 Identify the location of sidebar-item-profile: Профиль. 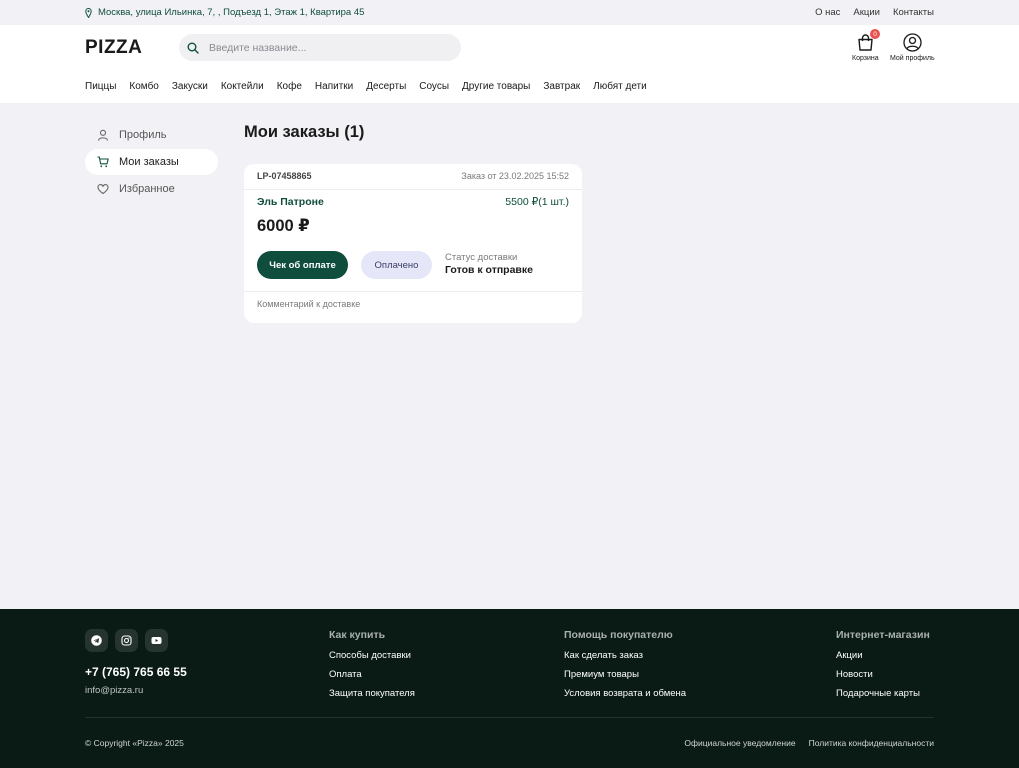
(151, 135).